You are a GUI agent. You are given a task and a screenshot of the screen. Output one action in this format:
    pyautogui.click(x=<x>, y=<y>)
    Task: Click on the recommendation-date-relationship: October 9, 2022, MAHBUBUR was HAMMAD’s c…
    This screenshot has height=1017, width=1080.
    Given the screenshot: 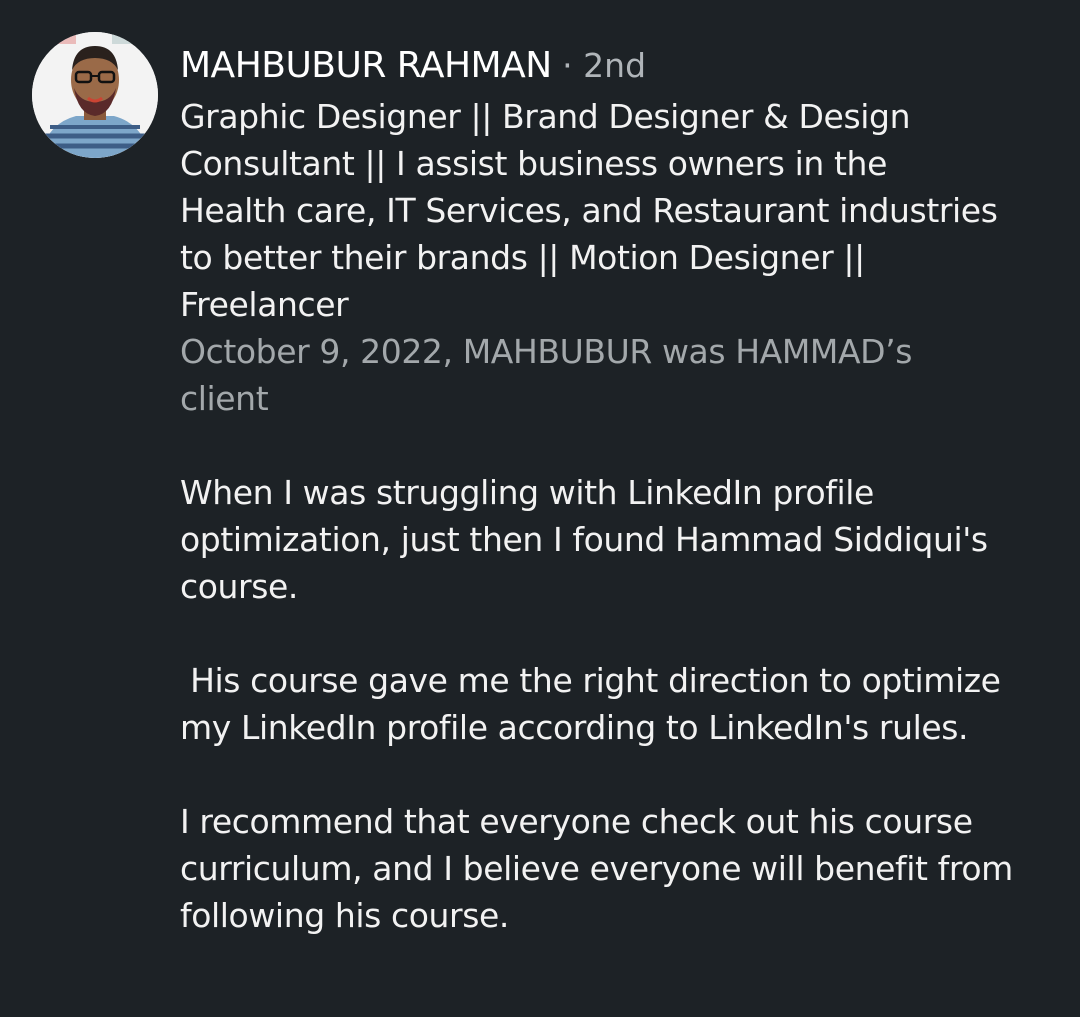 What is the action you would take?
    pyautogui.click(x=546, y=375)
    